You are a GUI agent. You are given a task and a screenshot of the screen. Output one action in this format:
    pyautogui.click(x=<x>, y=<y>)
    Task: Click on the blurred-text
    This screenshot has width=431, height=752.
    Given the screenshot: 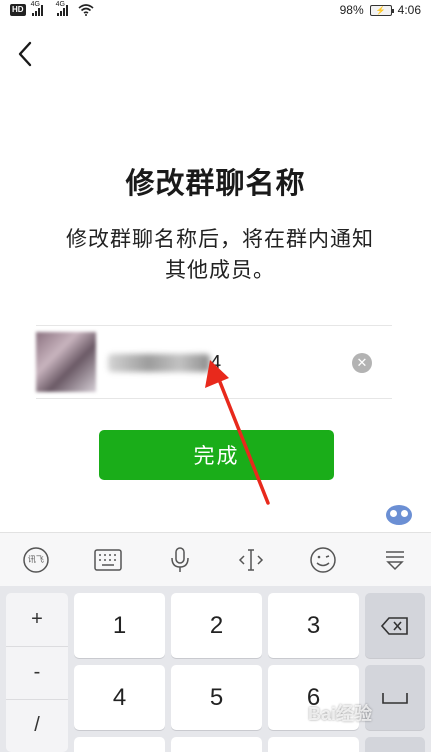 What is the action you would take?
    pyautogui.click(x=159, y=363)
    